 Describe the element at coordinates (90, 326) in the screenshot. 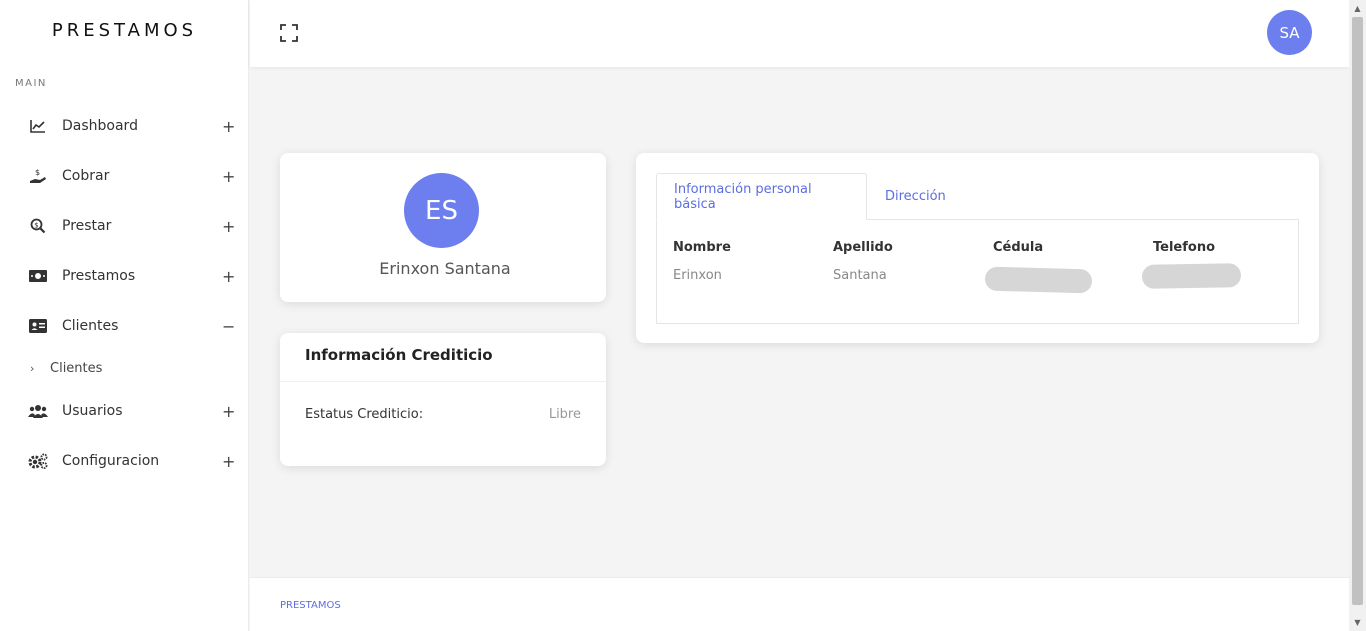

I see `sidebar-item-label: Clientes` at that location.